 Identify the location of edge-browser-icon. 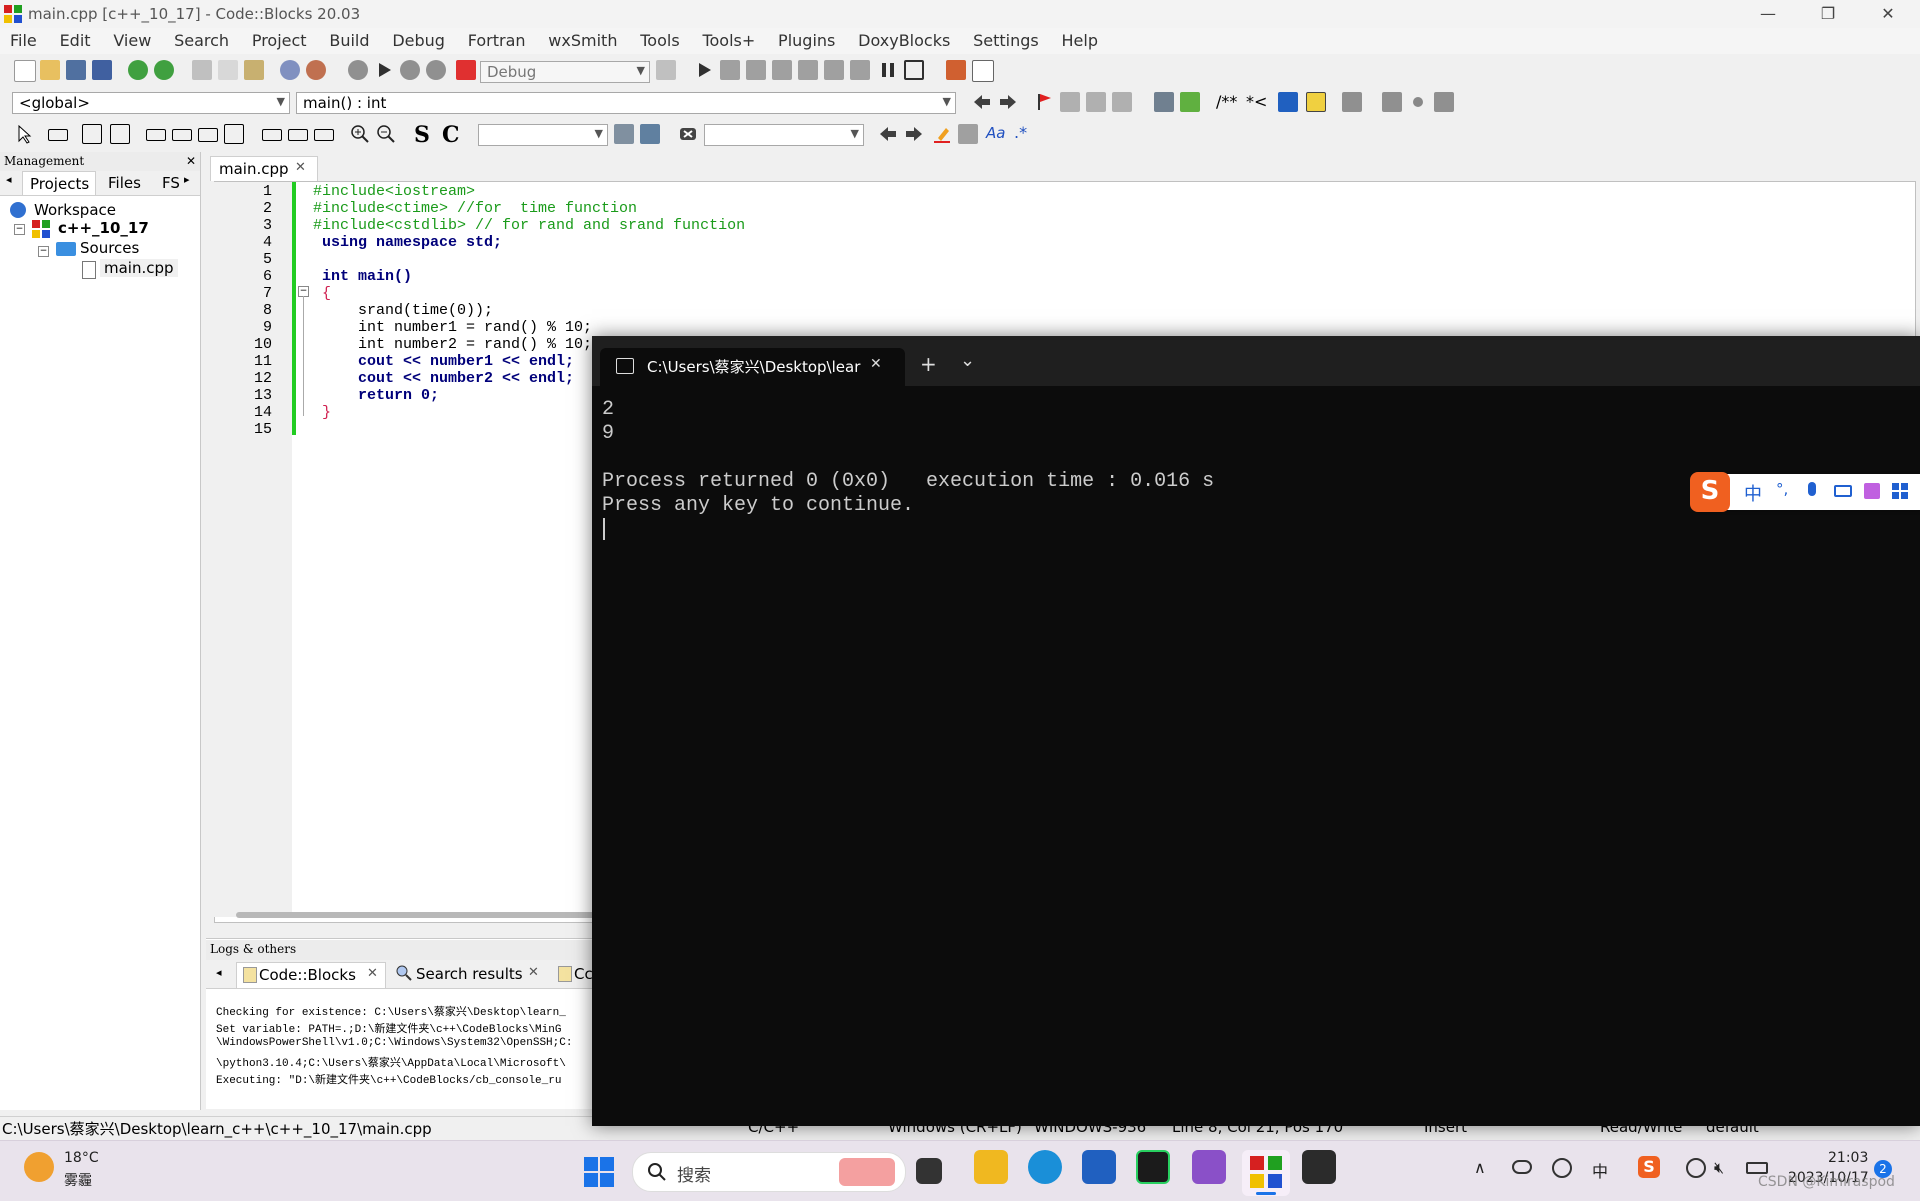
(1045, 1167).